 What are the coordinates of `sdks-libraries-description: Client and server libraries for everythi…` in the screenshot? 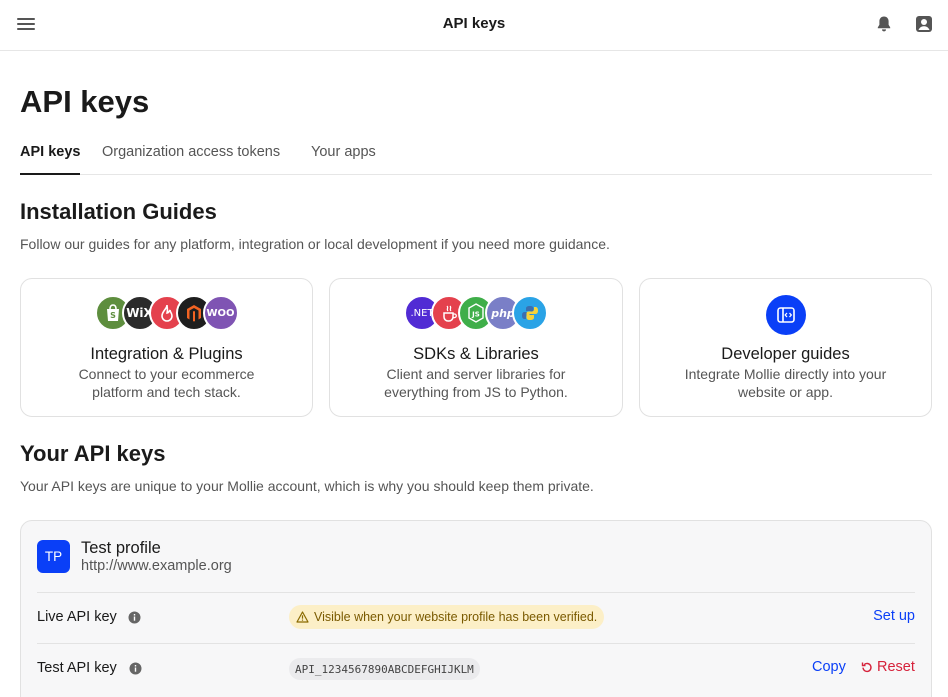 It's located at (476, 383).